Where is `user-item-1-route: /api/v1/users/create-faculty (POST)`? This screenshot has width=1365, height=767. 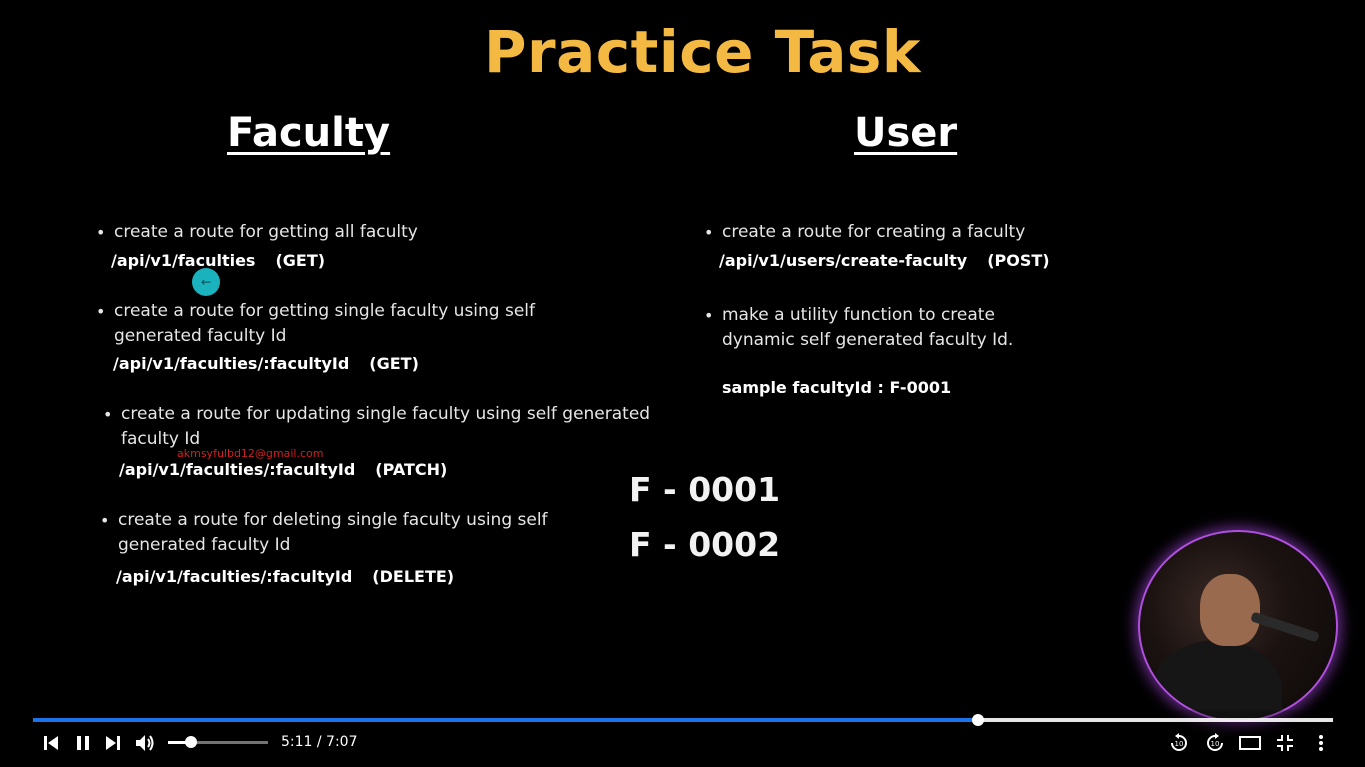
user-item-1-route: /api/v1/users/create-faculty (POST) is located at coordinates (884, 260).